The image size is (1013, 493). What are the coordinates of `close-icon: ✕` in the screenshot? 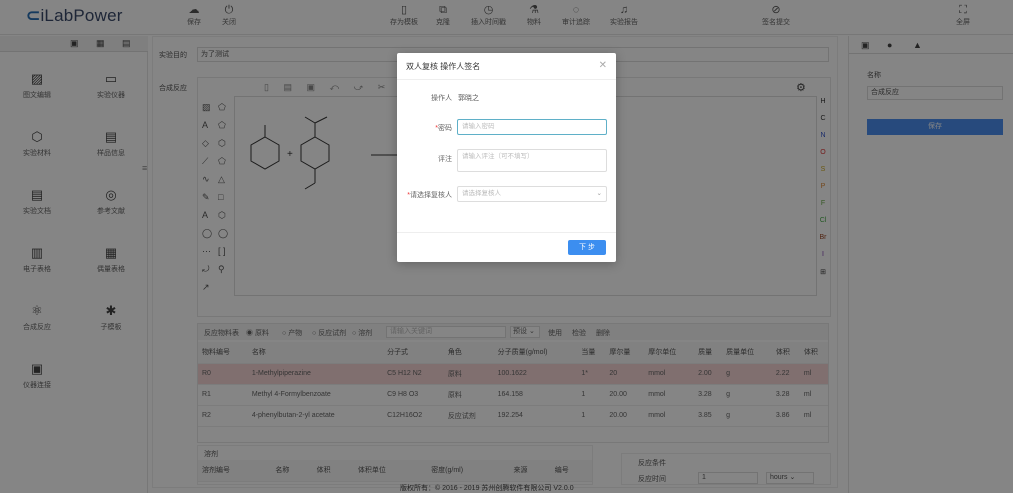 It's located at (603, 65).